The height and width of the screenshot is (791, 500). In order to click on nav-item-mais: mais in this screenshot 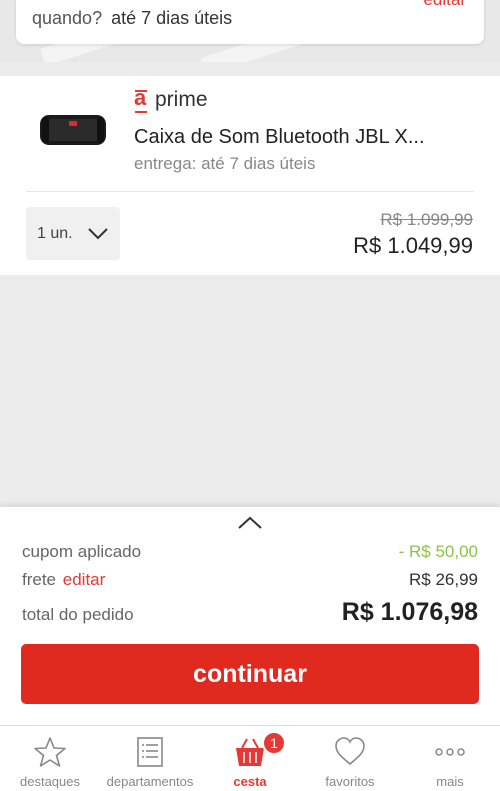, I will do `click(450, 758)`.